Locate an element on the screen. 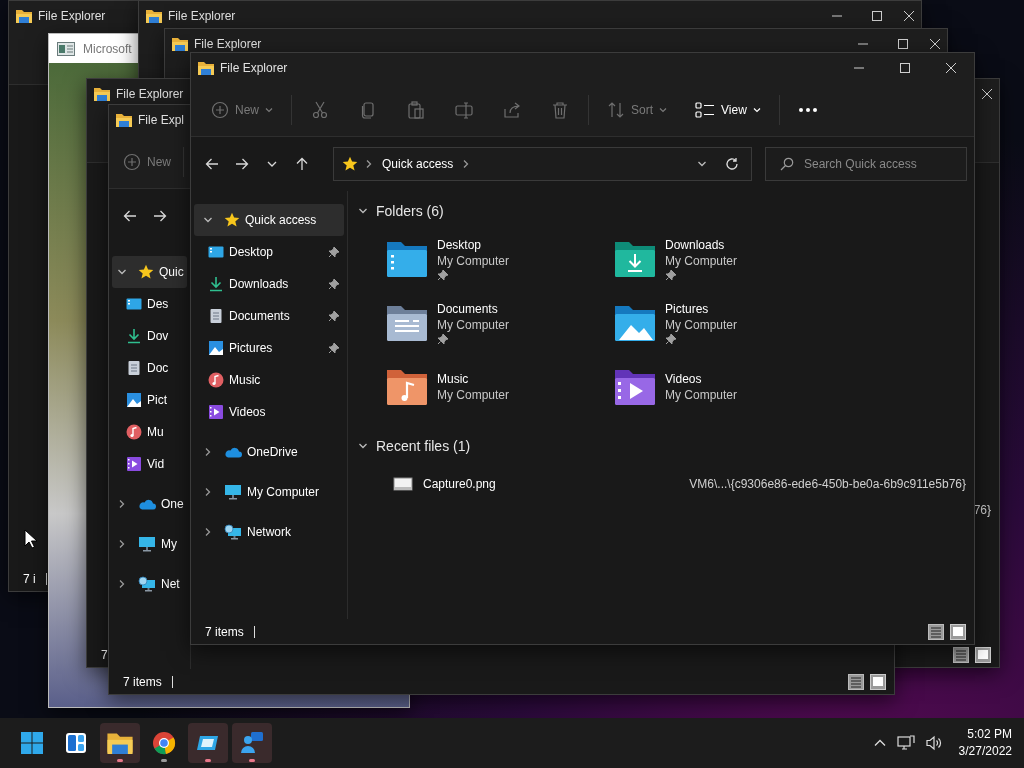 This screenshot has width=1024, height=768. sidebar-item: OneDrive is located at coordinates (269, 452).